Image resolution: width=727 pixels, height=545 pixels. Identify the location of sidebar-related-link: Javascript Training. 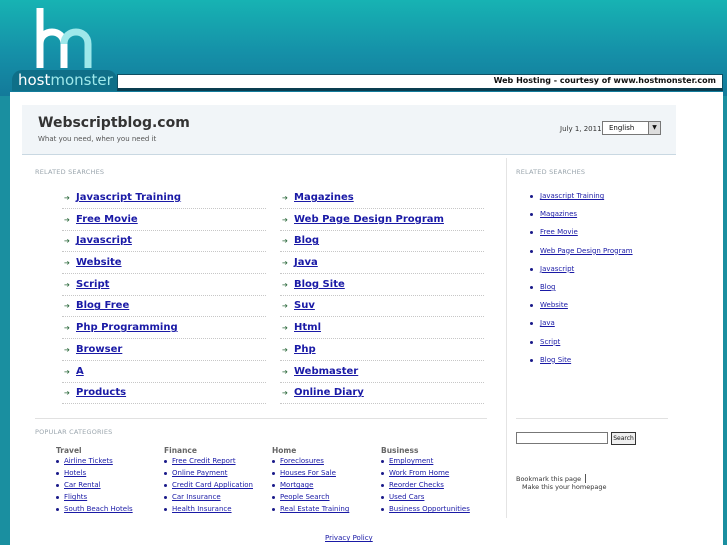
(572, 196).